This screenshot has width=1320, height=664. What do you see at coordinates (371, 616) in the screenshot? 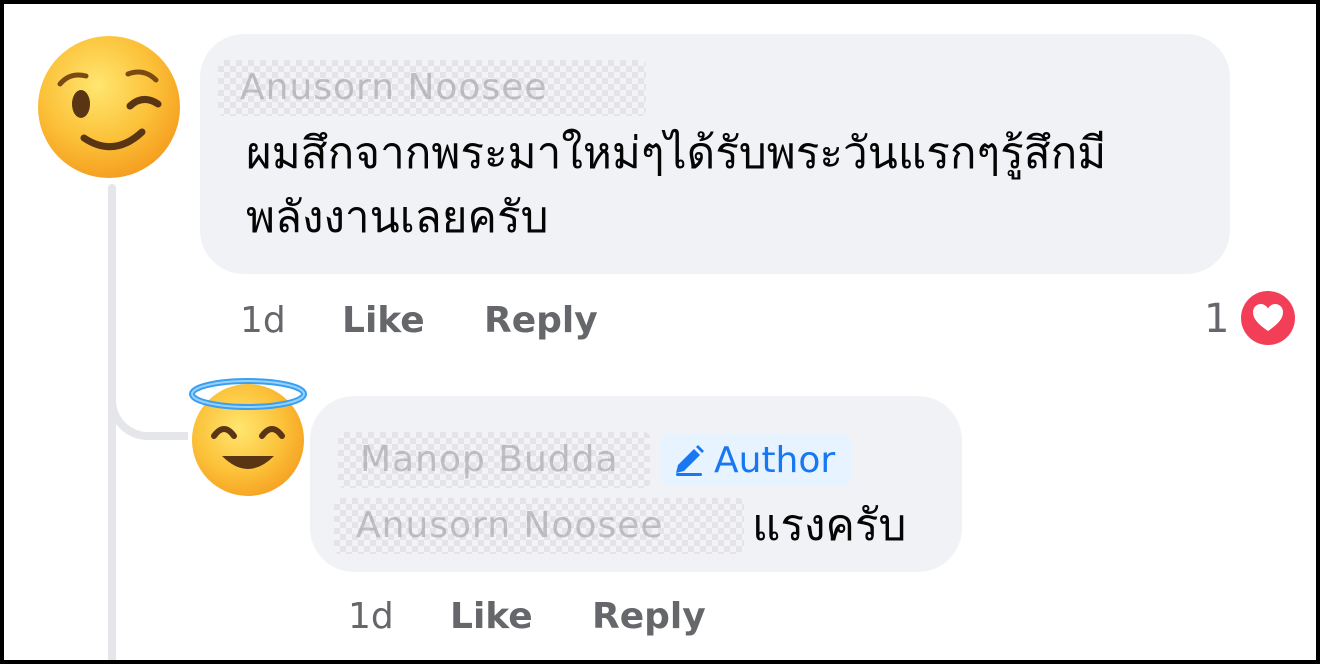
I see `reply-timestamp: 1d` at bounding box center [371, 616].